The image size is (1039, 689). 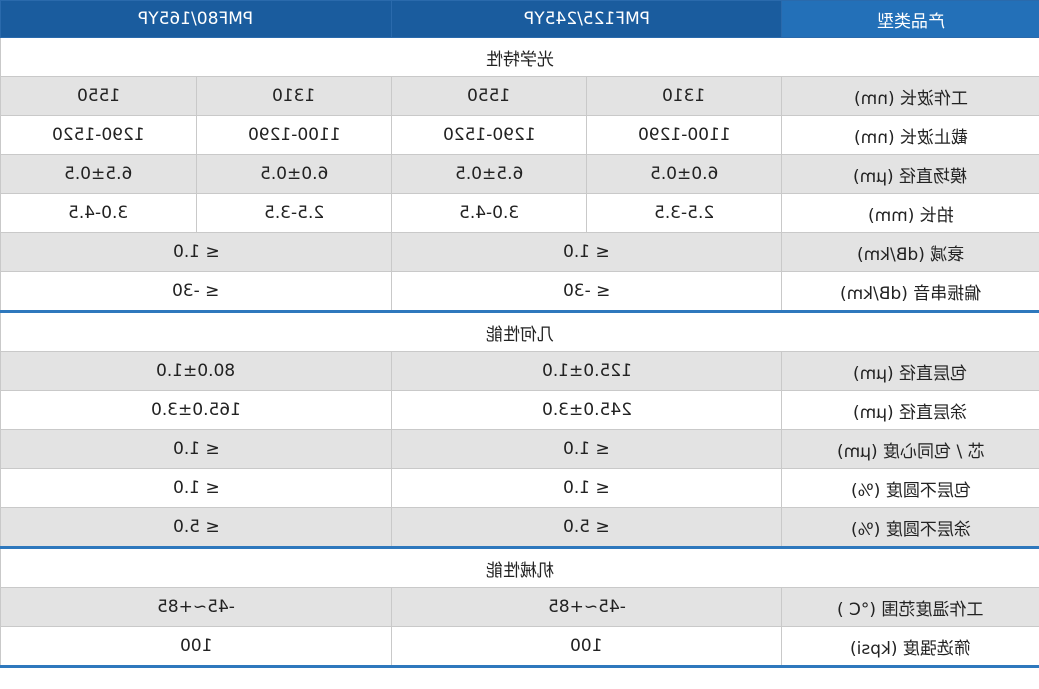 I want to click on row-coating-diameter: 165.0±3.0 245.0±3.0 涂层直径 (μm), so click(x=519, y=410).